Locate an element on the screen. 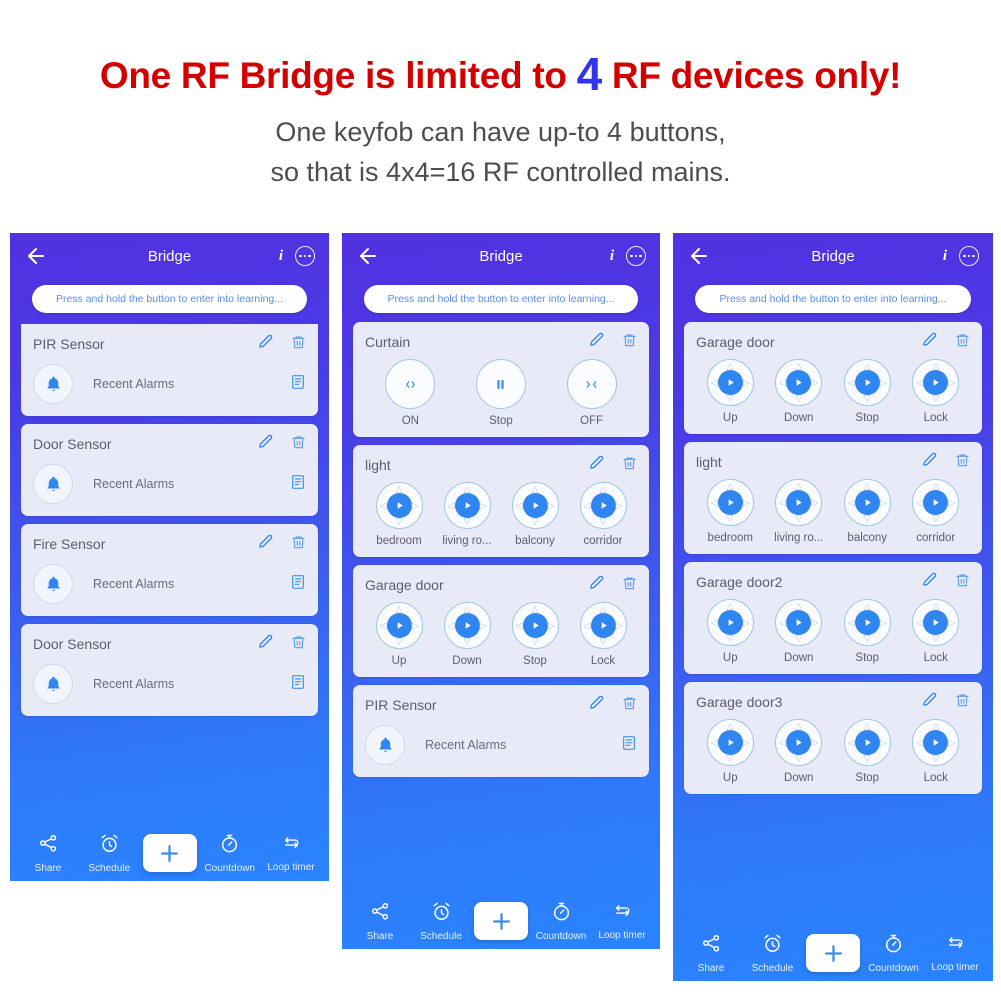 The height and width of the screenshot is (1001, 1001). device-card-sensor: PIR Sensor Recent Alarms is located at coordinates (169, 370).